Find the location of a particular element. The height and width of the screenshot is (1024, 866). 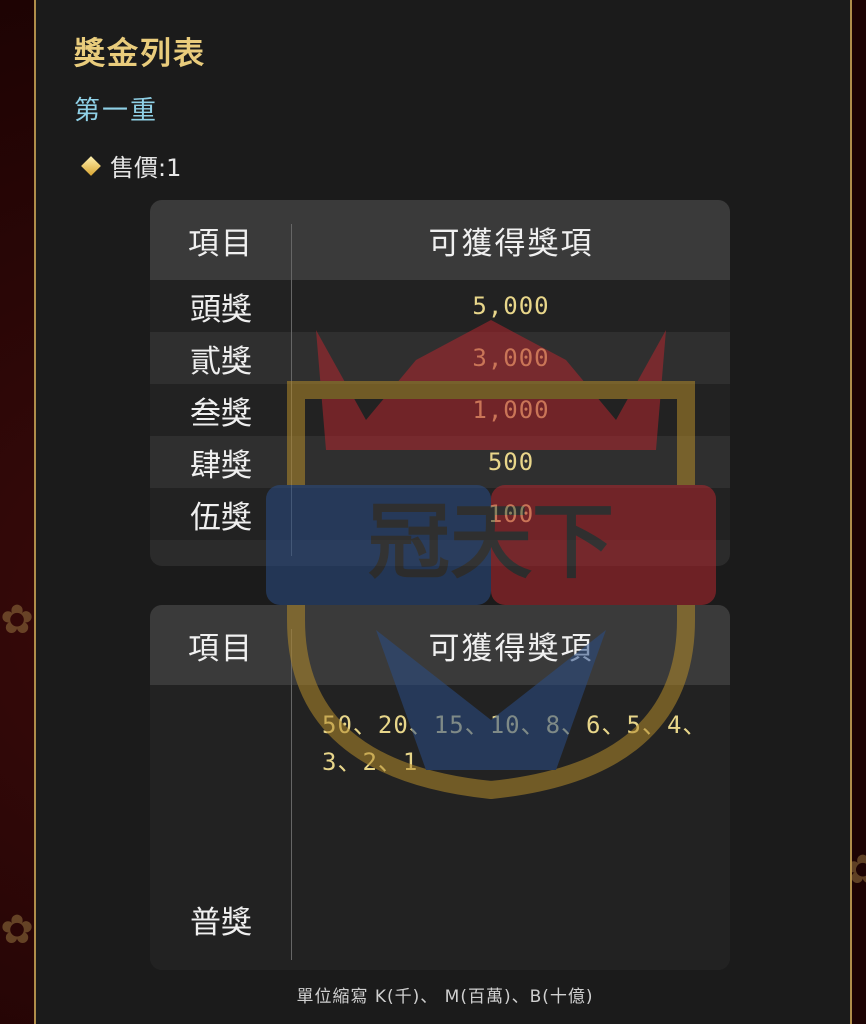

row-item: 叁獎 is located at coordinates (221, 413).